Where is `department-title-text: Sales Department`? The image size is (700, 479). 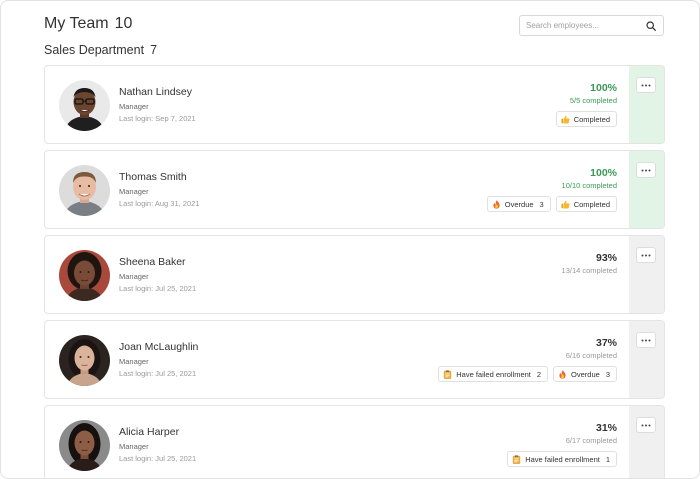 department-title-text: Sales Department is located at coordinates (94, 50).